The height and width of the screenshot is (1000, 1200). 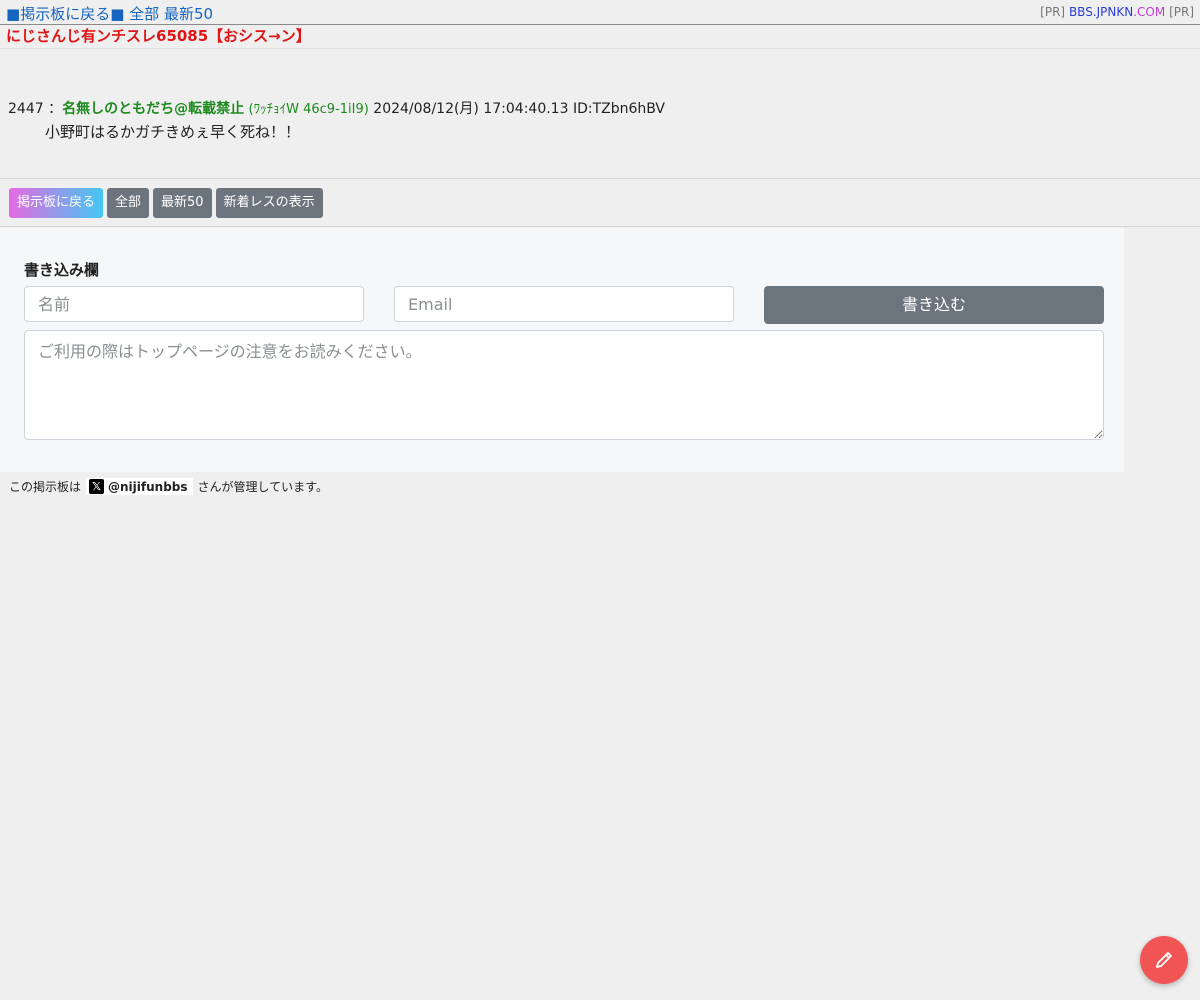 I want to click on pr-banner: [PR] BBS.JPNKN.COM [PR], so click(x=1117, y=12).